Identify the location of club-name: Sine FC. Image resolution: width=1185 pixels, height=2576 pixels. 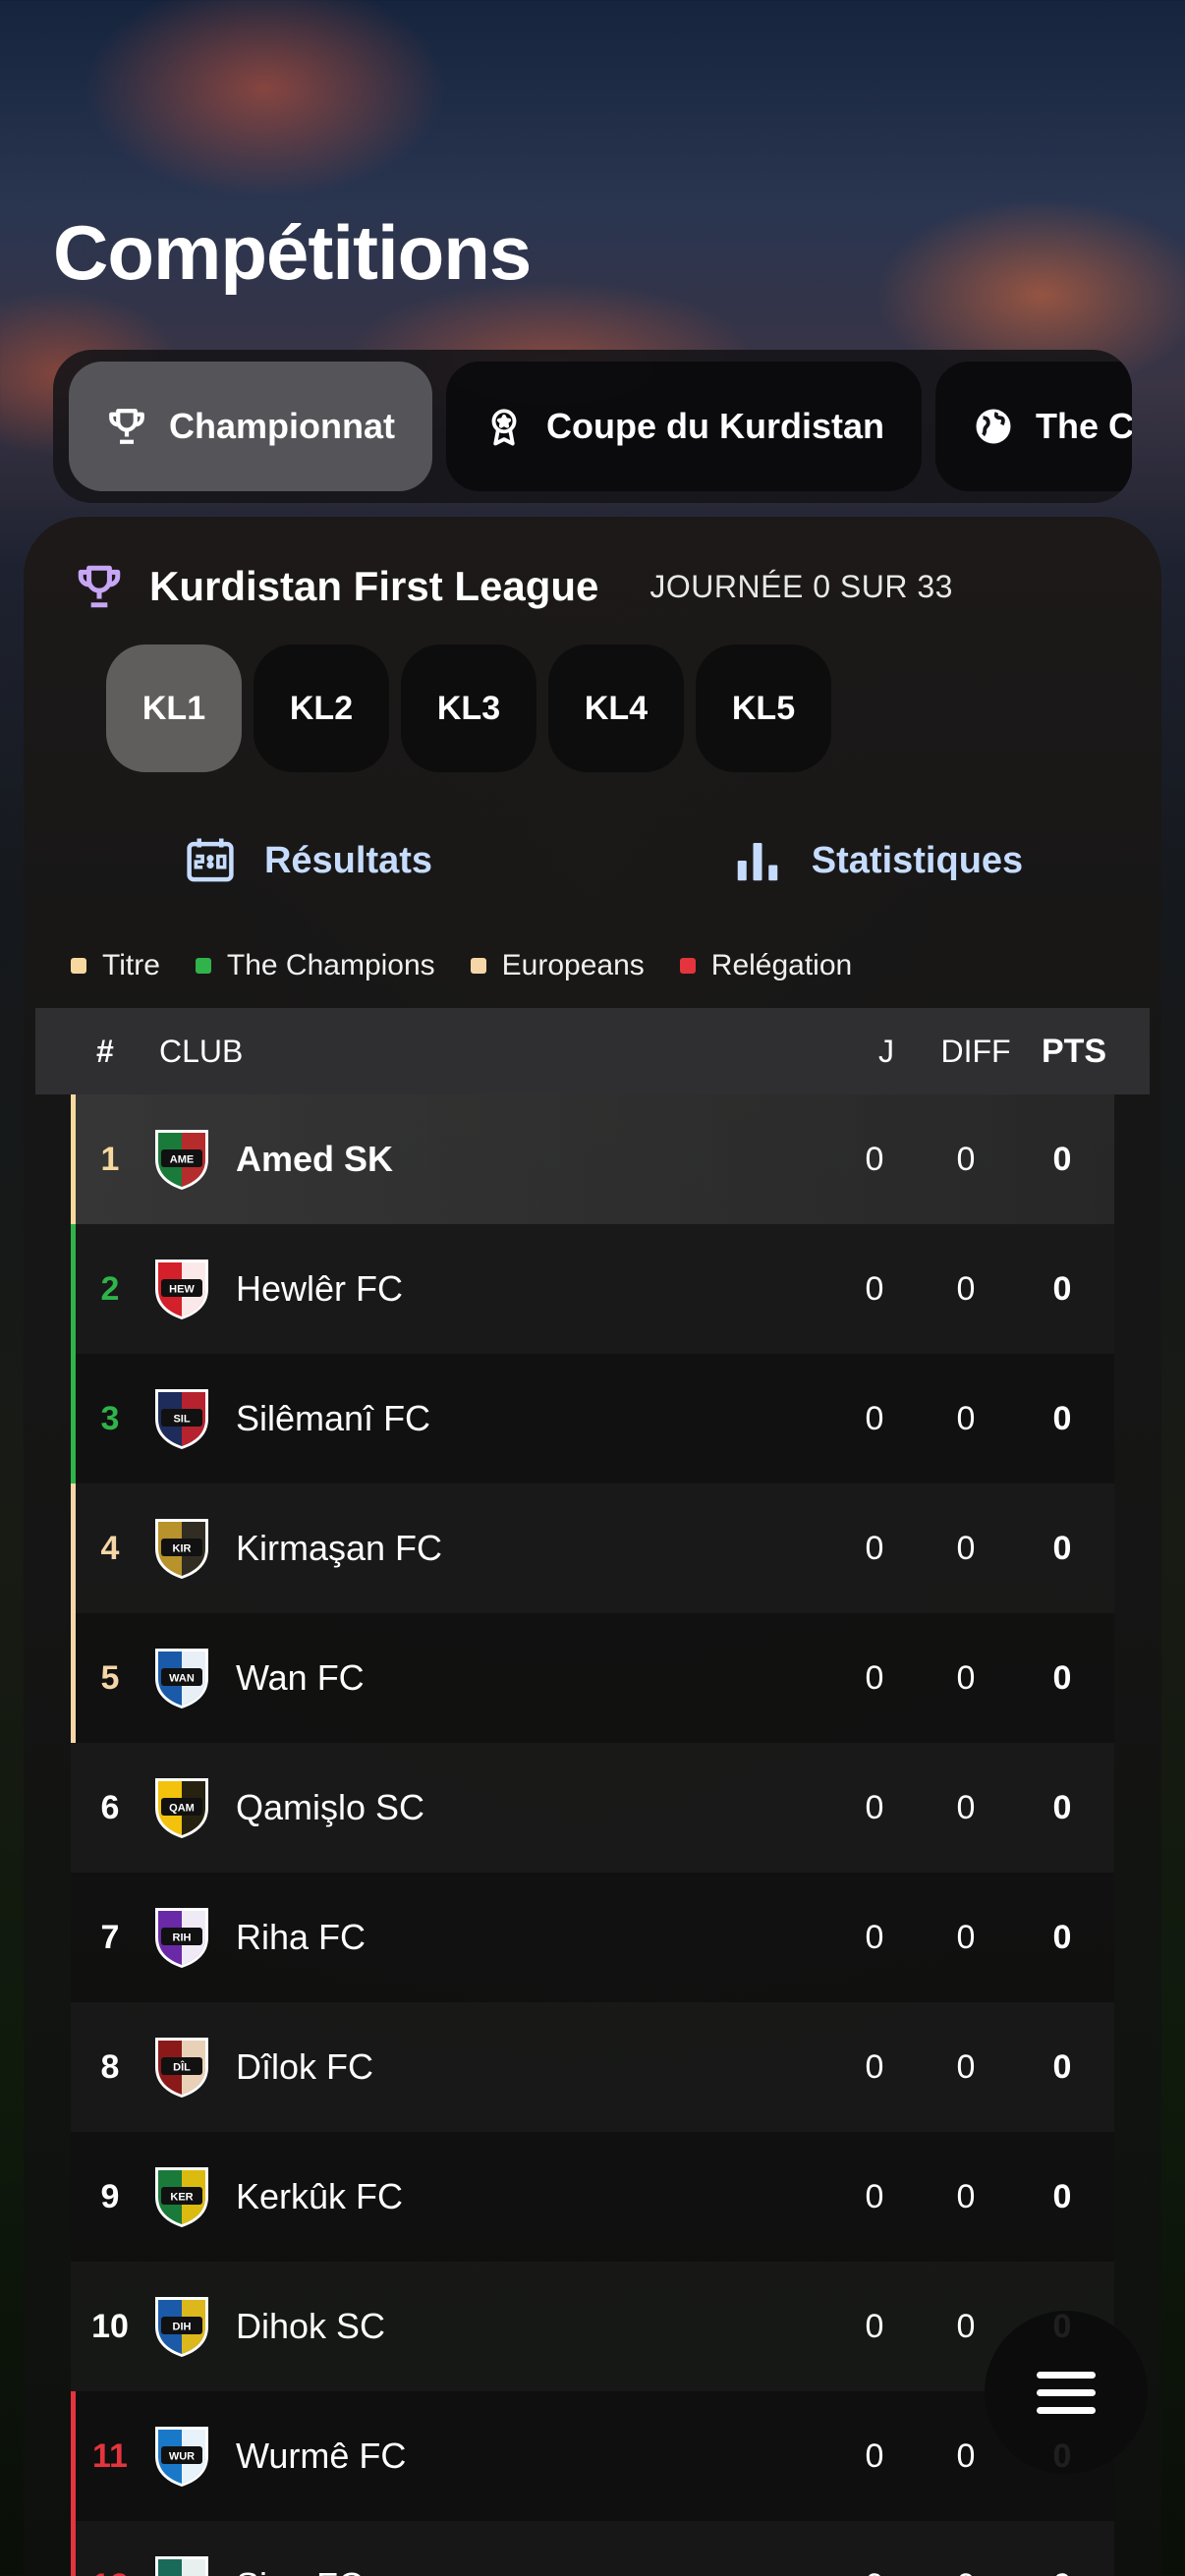
(300, 2570).